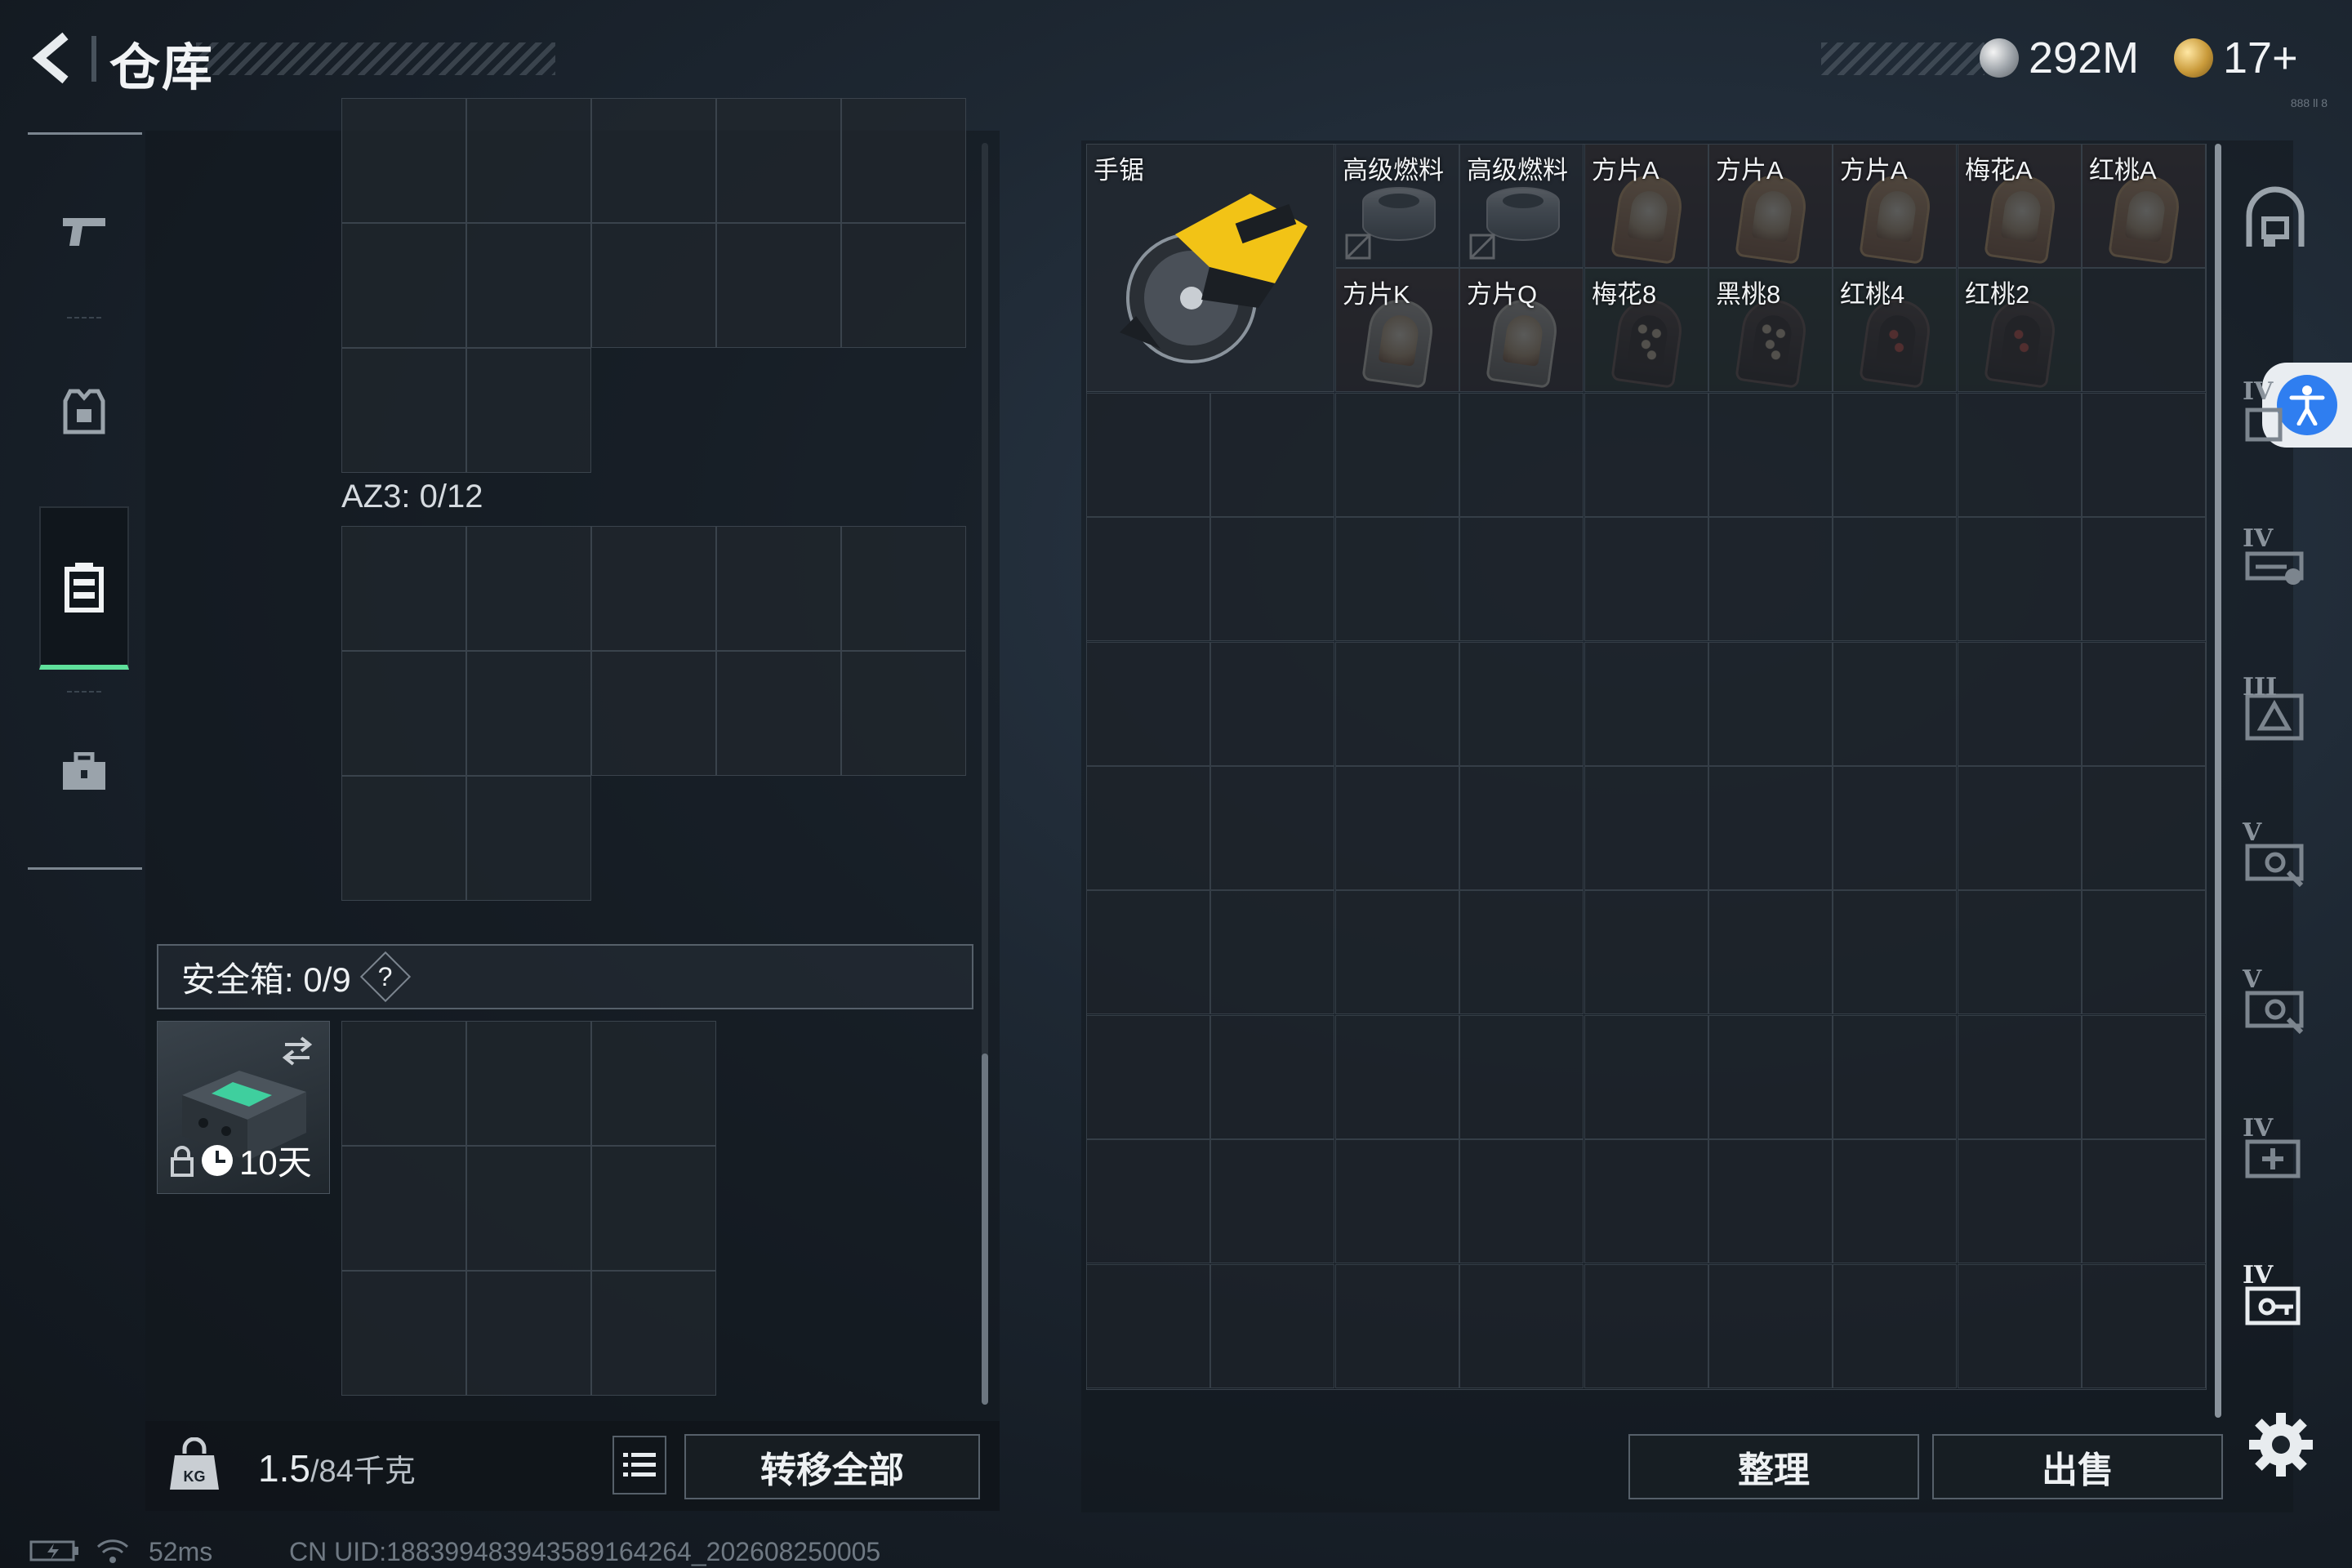 The image size is (2352, 1568). Describe the element at coordinates (832, 1466) in the screenshot. I see `transfer-all-button: 转移全部` at that location.